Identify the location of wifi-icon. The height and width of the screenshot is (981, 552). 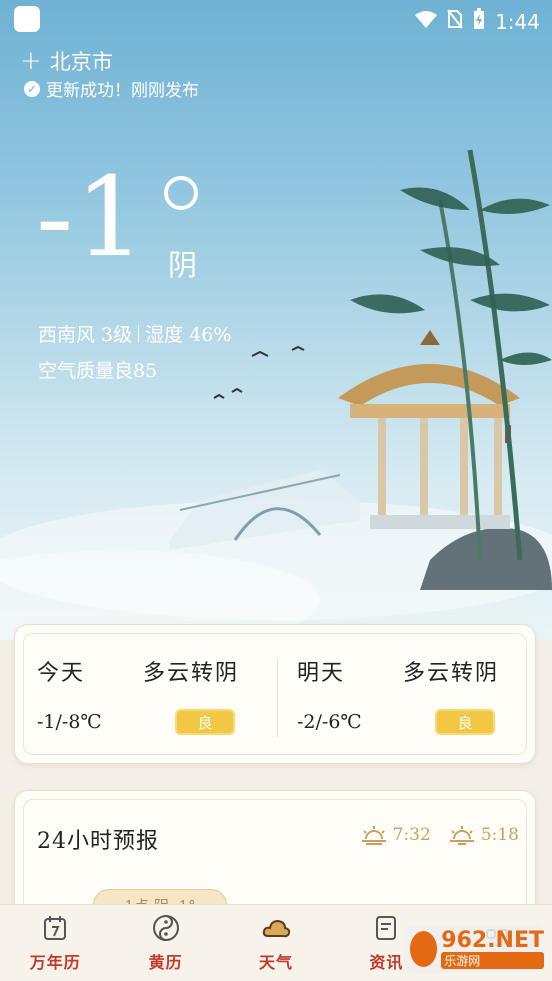
(426, 22).